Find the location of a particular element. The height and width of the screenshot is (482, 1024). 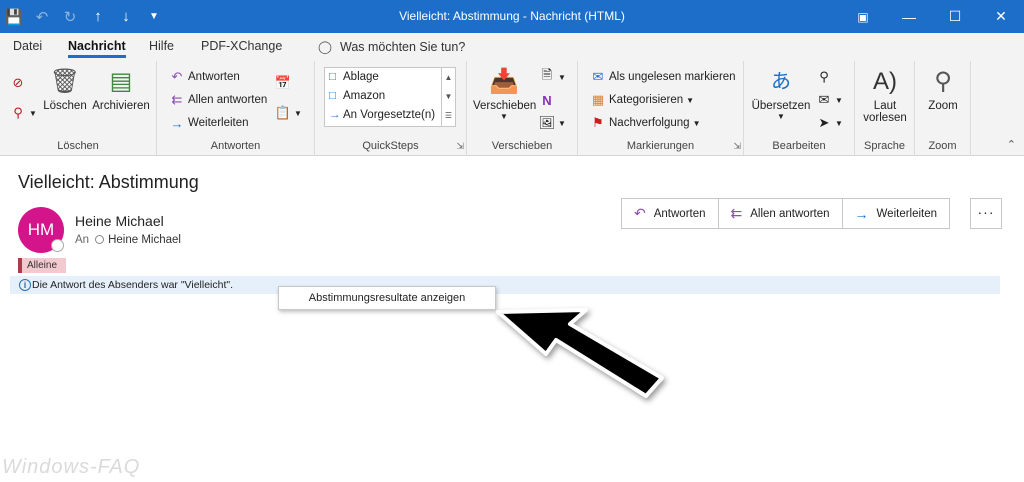

delete-button: 🗑 Löschen is located at coordinates (65, 89).